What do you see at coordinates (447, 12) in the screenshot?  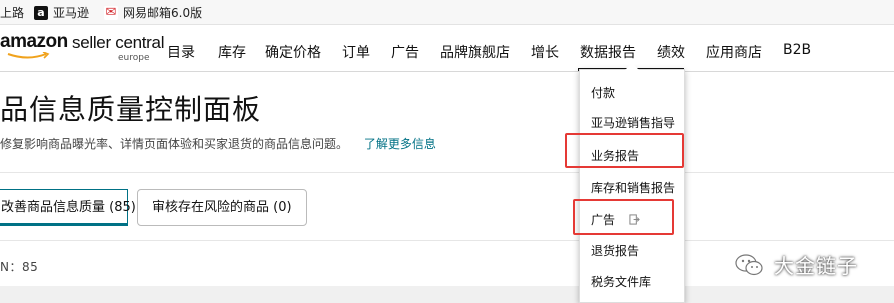 I see `bookmarks-bar: 上路 a 亚马逊 ✉ 网易邮箱6.0版` at bounding box center [447, 12].